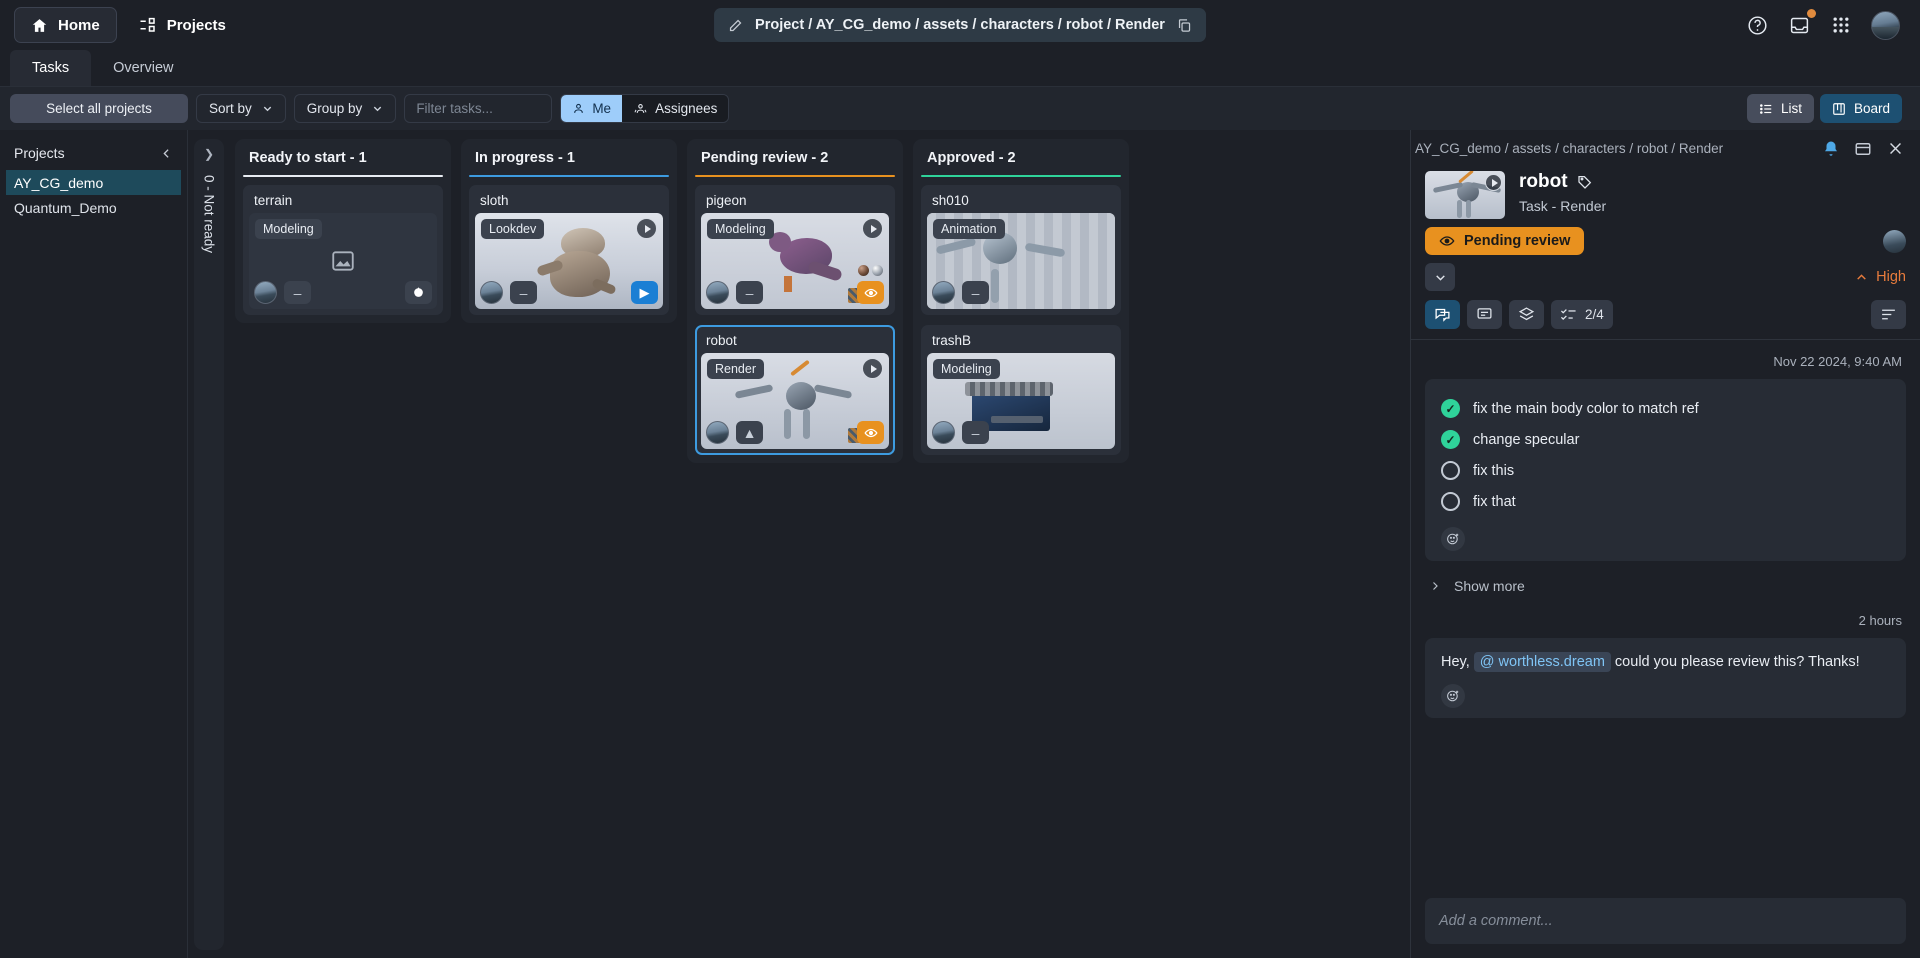 The width and height of the screenshot is (1920, 958). Describe the element at coordinates (675, 108) in the screenshot. I see `filter-assignees-button: Assignees` at that location.